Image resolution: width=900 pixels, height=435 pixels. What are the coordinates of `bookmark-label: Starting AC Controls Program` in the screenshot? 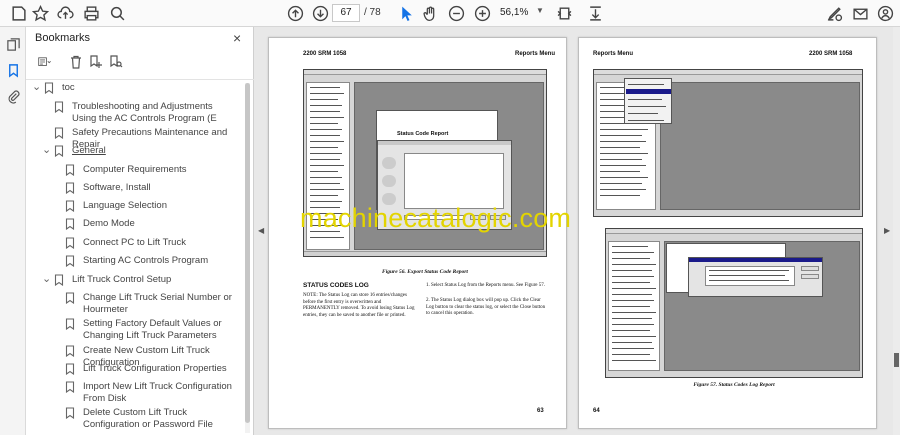 It's located at (146, 260).